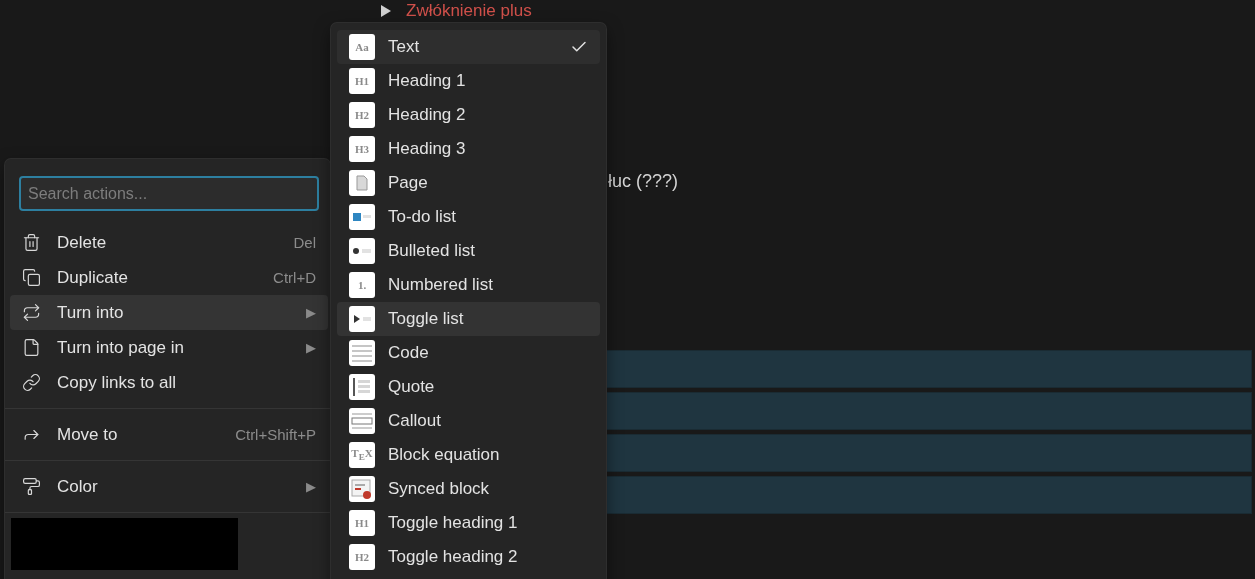 The image size is (1255, 579). Describe the element at coordinates (362, 47) in the screenshot. I see `thumbnail-label: Aa` at that location.